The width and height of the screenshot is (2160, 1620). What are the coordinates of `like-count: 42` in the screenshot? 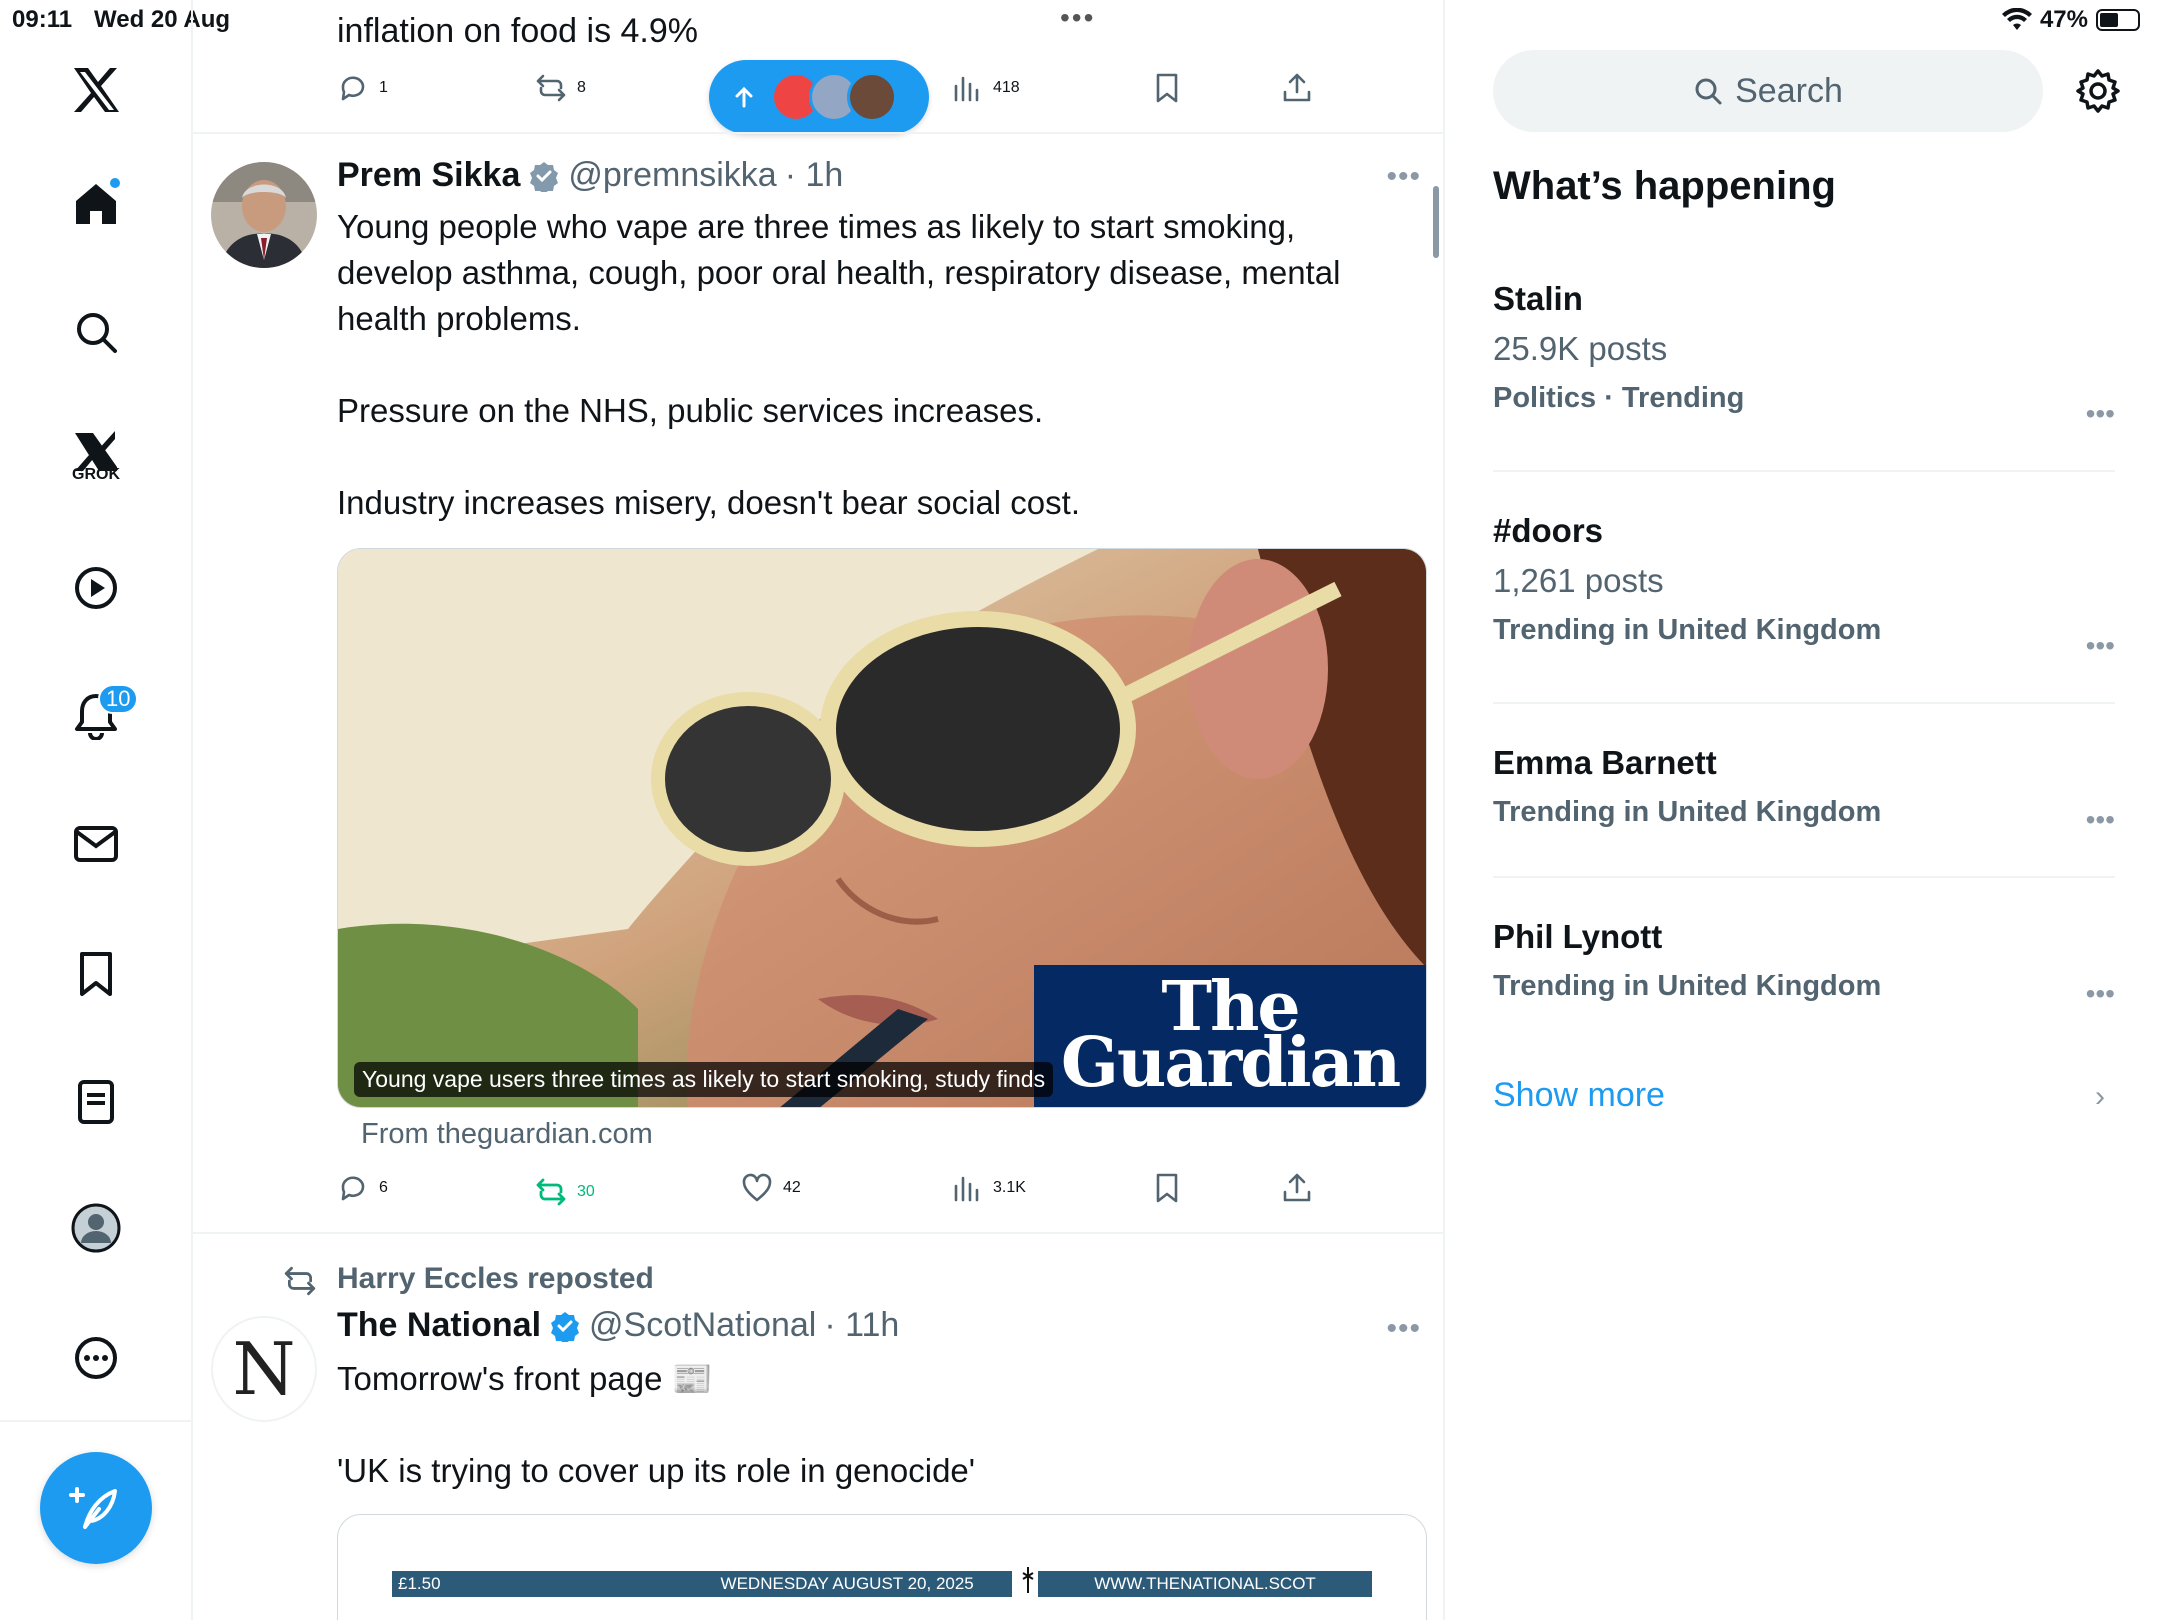 It's located at (792, 1187).